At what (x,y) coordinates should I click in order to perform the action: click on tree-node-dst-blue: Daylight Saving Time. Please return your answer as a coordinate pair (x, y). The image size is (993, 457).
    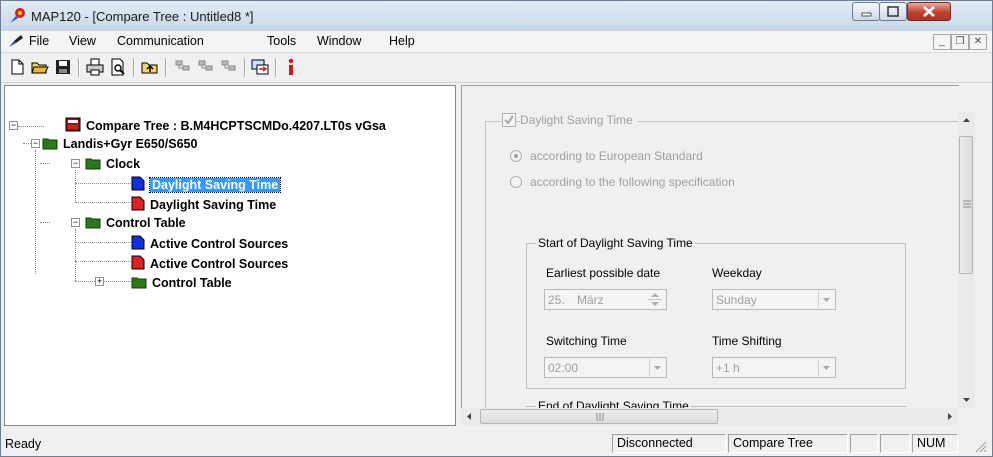
    Looking at the image, I should click on (206, 184).